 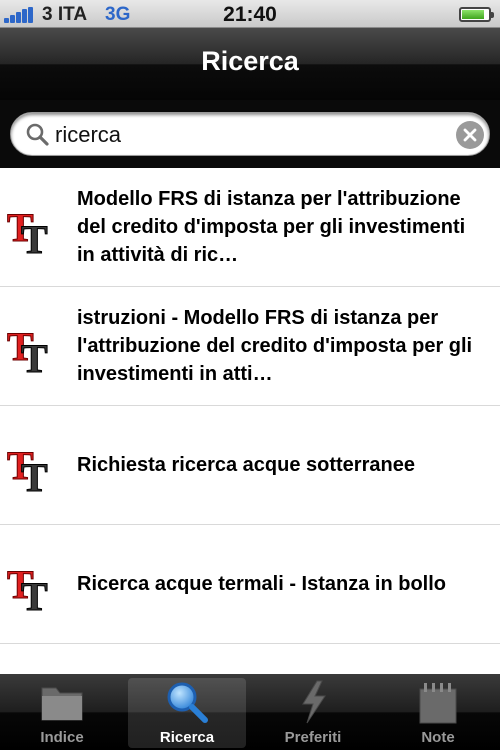 I want to click on tab-label: Indice, so click(x=62, y=737).